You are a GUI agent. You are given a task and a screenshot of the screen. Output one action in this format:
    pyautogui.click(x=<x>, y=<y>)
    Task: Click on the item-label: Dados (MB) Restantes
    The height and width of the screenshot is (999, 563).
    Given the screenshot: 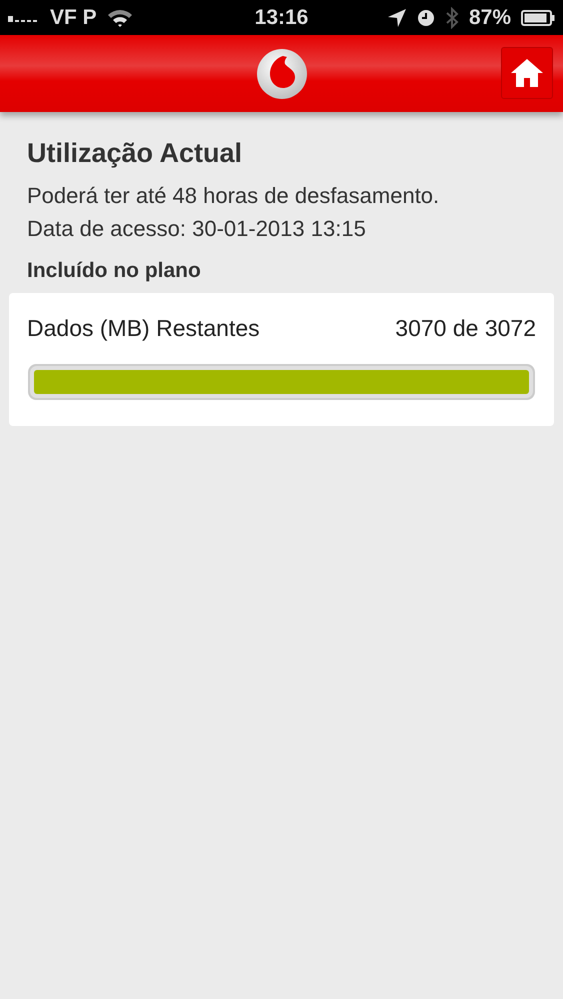 What is the action you would take?
    pyautogui.click(x=143, y=328)
    